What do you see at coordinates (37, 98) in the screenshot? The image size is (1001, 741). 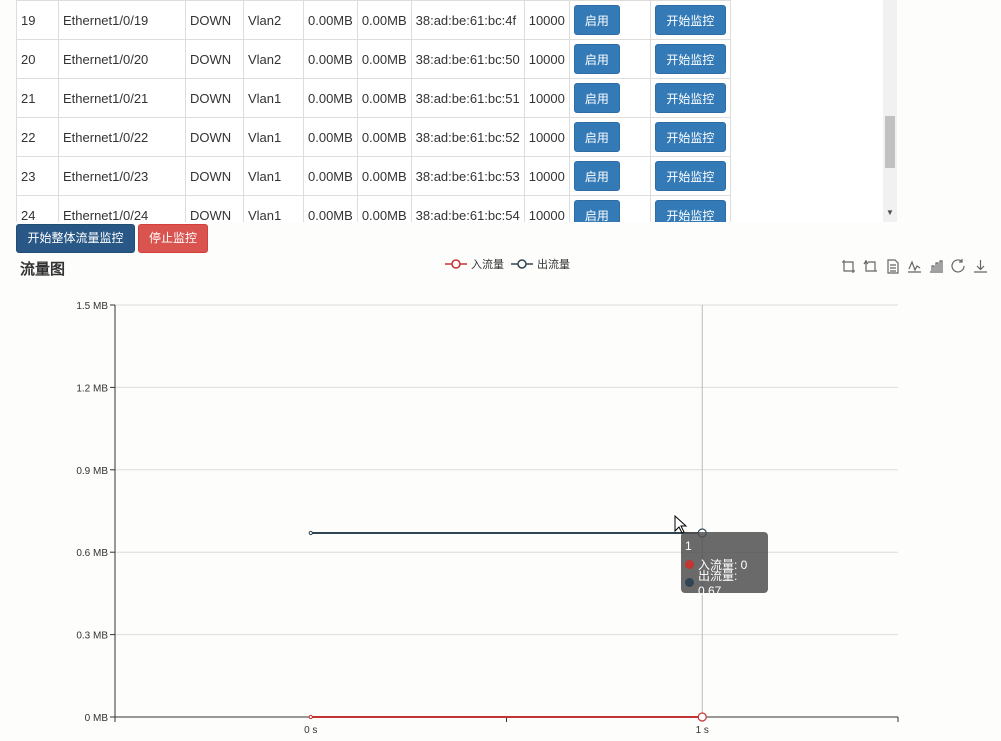 I see `cell-id: 21` at bounding box center [37, 98].